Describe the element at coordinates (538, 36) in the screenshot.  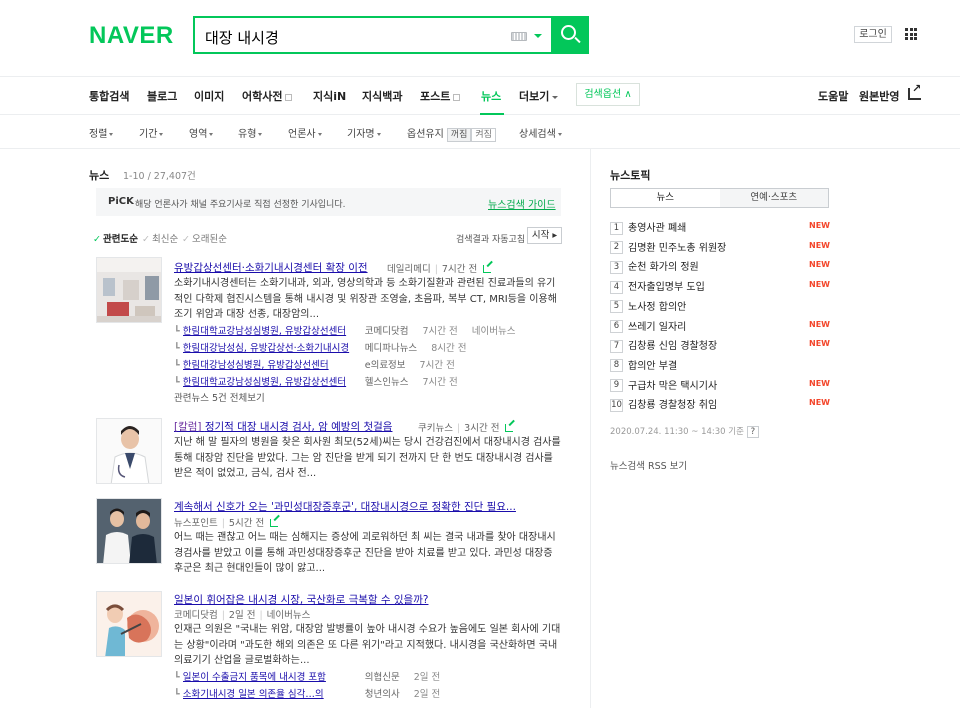
I see `autocomplete-toggle-icon` at that location.